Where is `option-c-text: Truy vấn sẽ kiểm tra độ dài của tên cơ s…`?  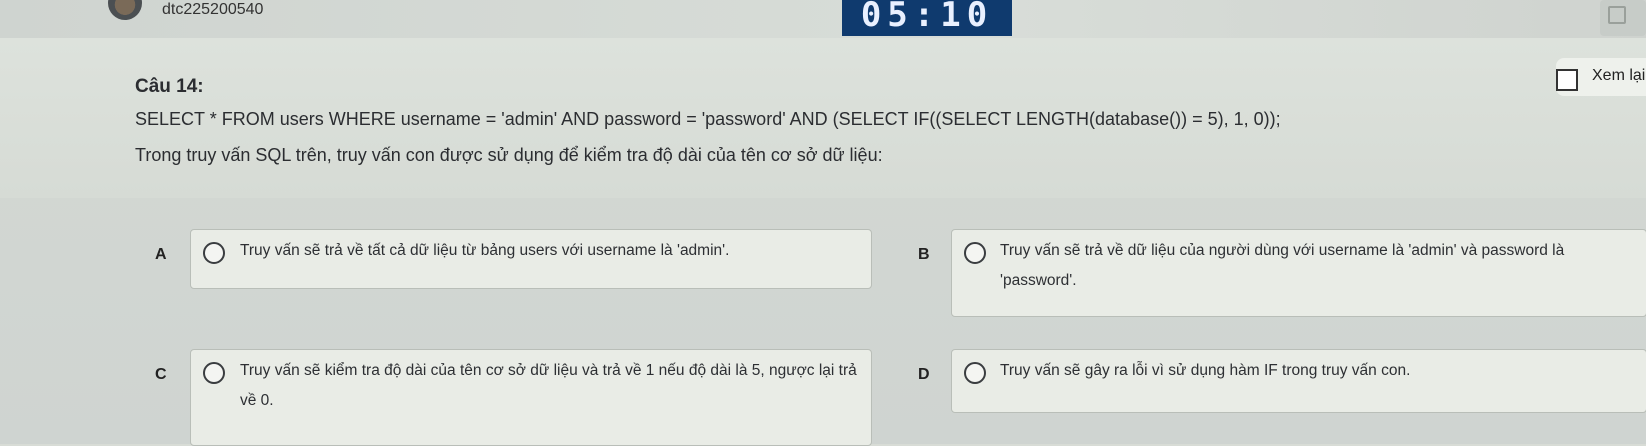 option-c-text: Truy vấn sẽ kiểm tra độ dài của tên cơ s… is located at coordinates (548, 385).